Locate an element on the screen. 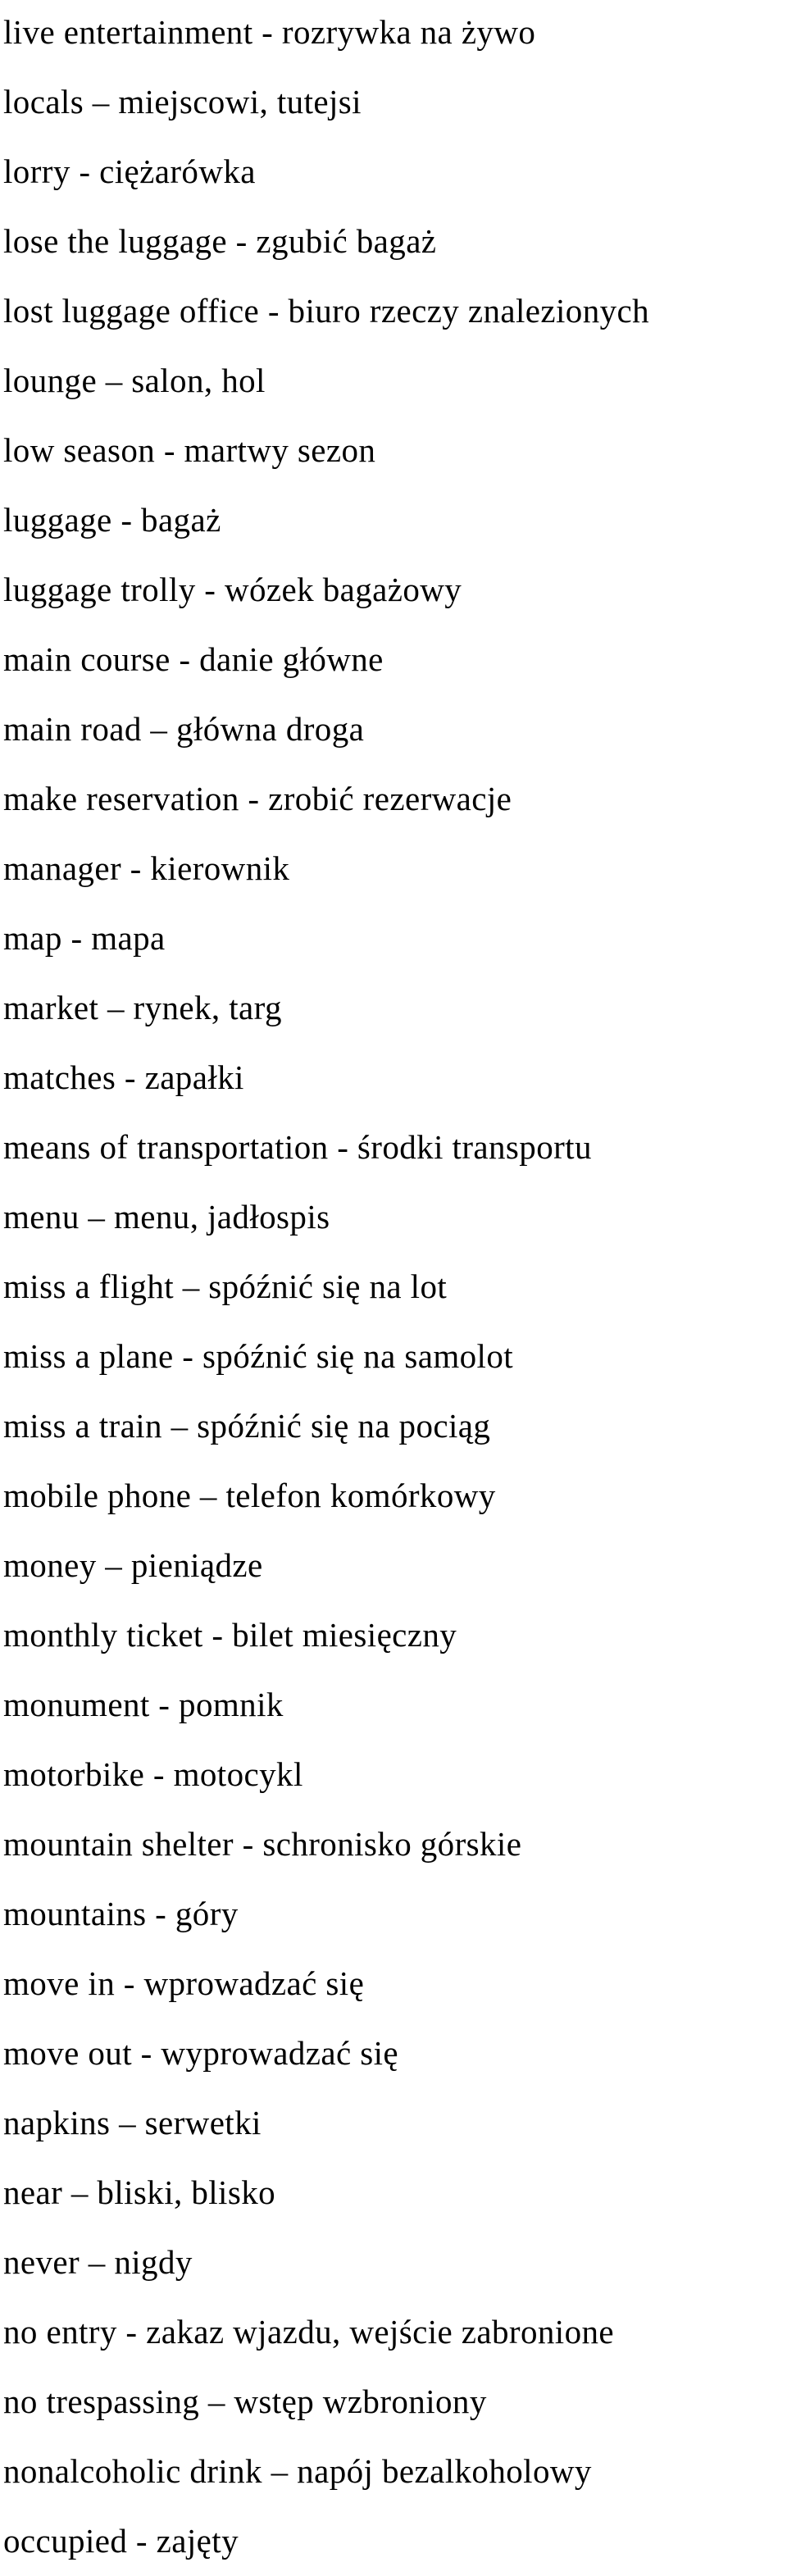 The image size is (787, 2576). vocabulary-entry: main course - danie główne is located at coordinates (193, 659).